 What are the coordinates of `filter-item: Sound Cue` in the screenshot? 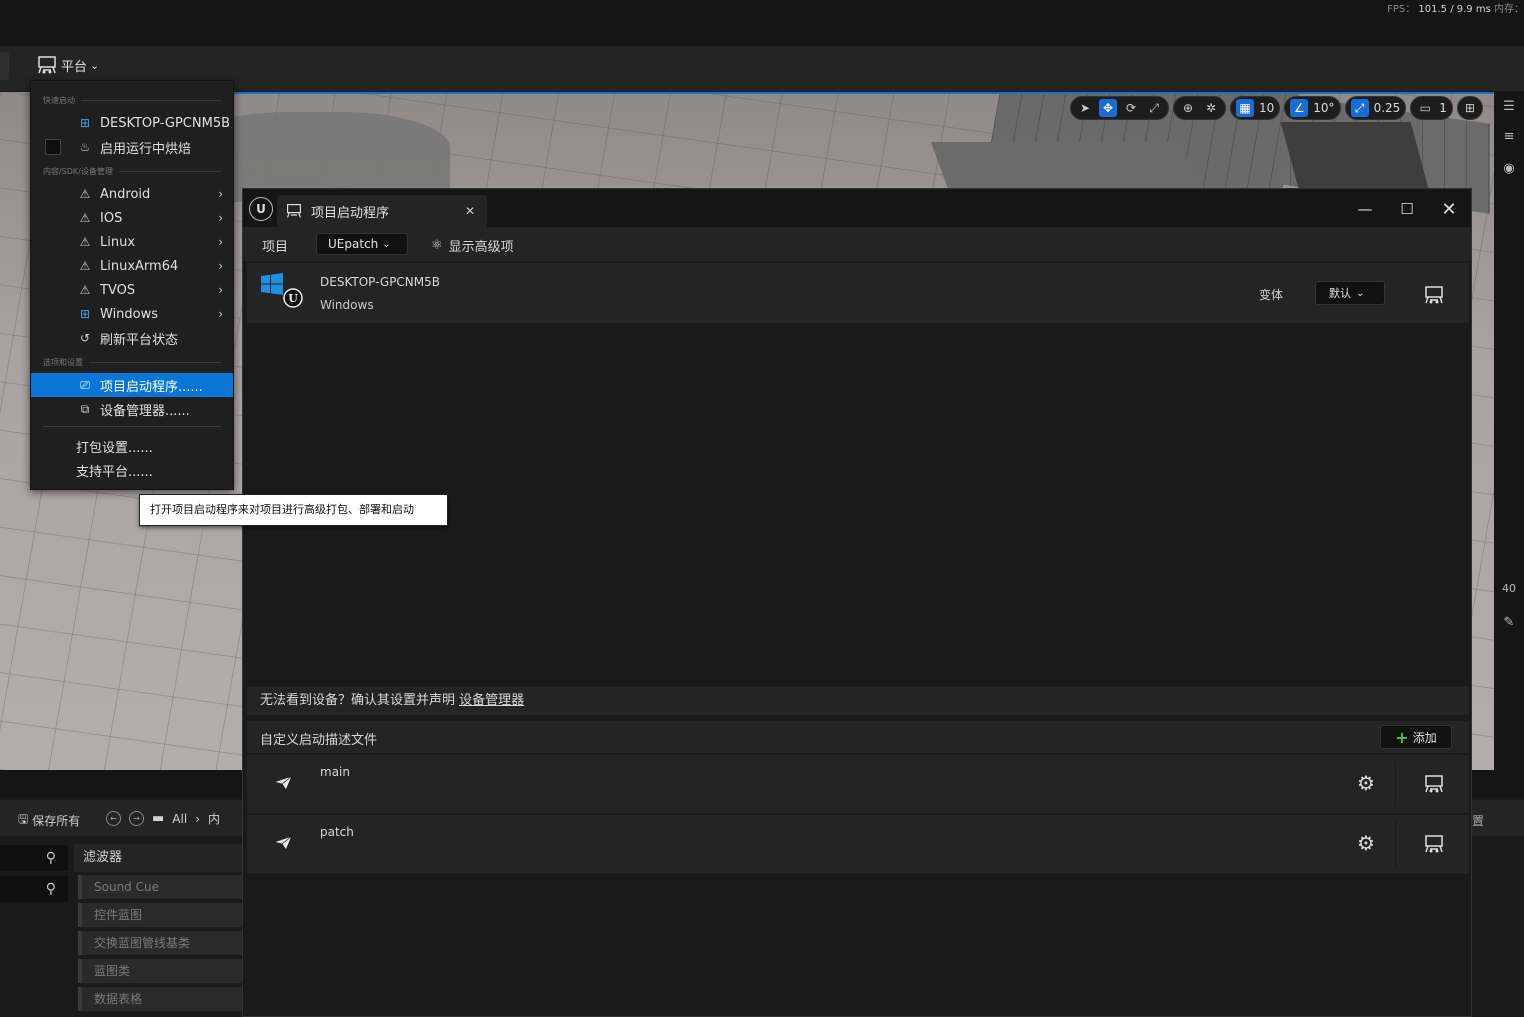 It's located at (160, 887).